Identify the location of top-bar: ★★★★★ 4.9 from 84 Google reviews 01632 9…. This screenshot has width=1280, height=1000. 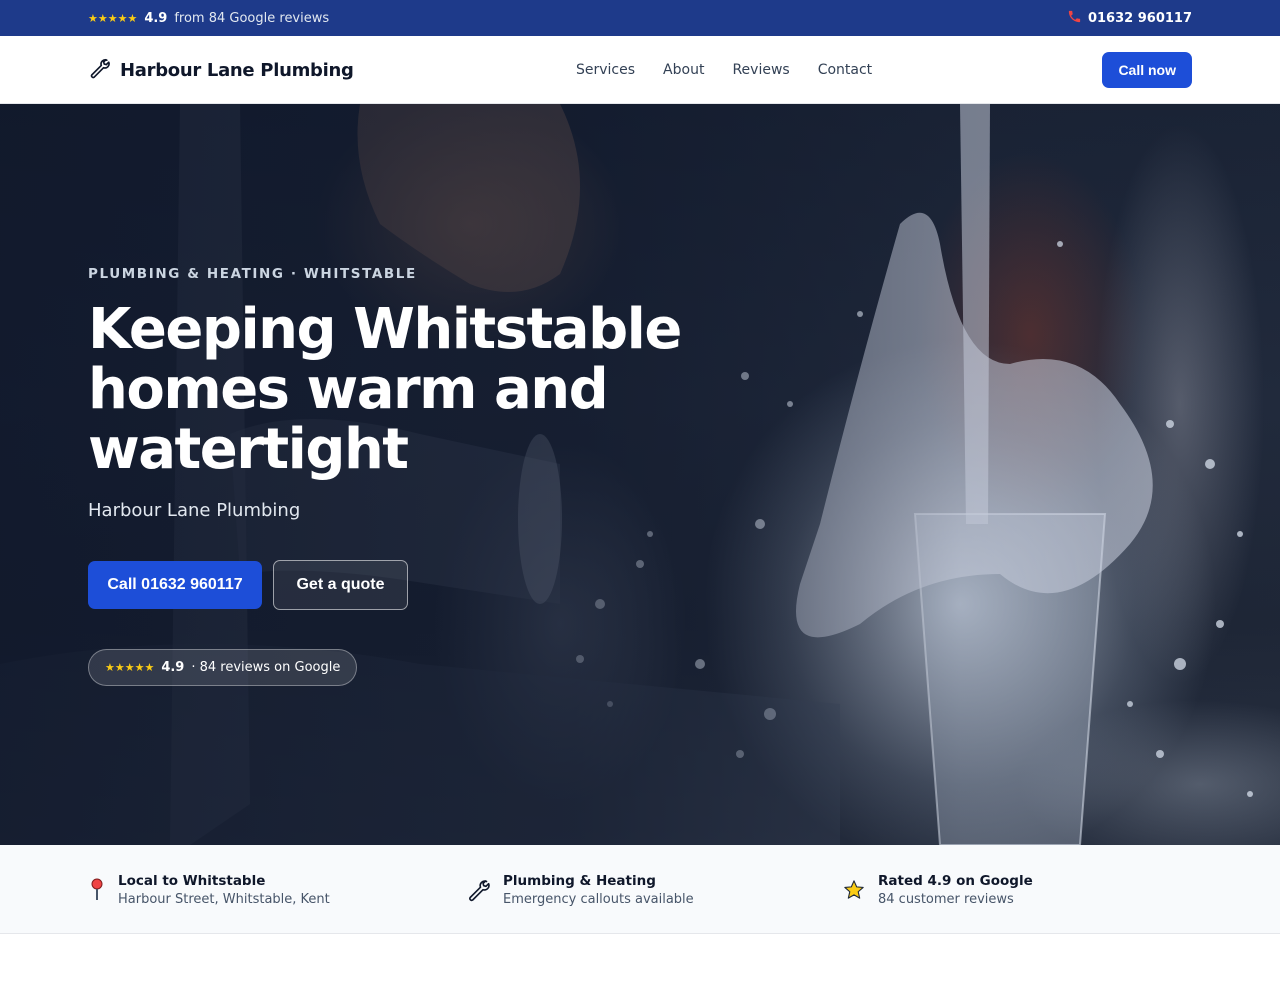
(640, 18).